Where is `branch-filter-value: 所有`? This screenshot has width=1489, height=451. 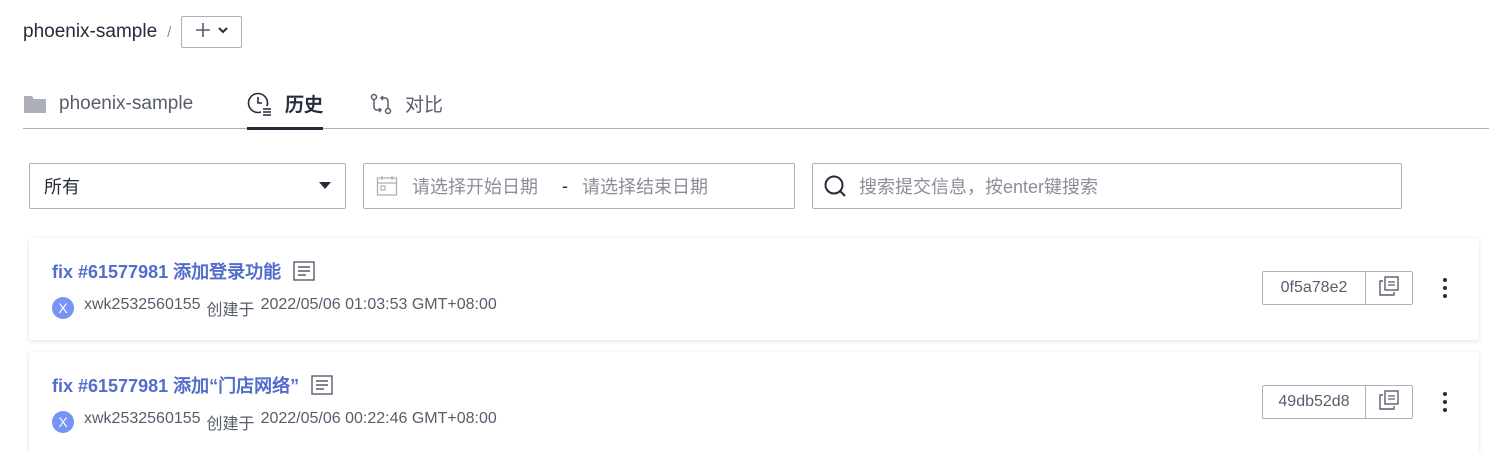
branch-filter-value: 所有 is located at coordinates (62, 187).